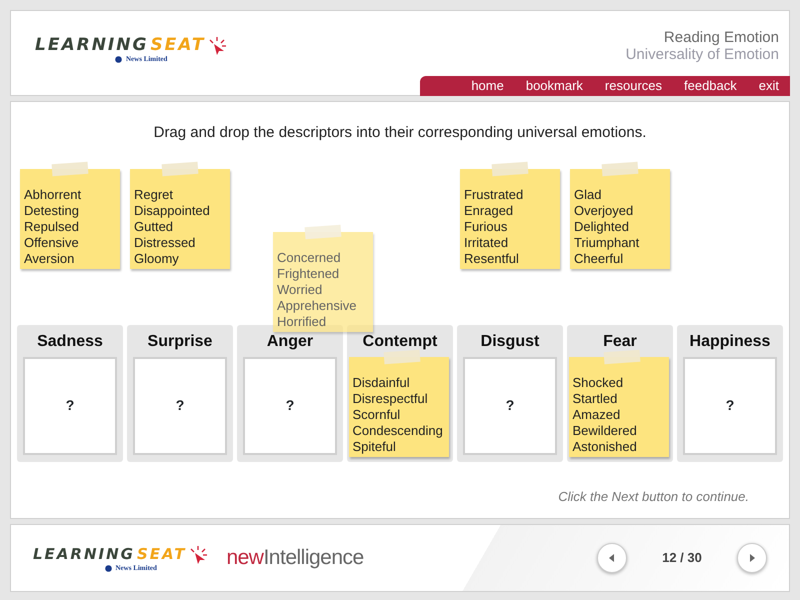 This screenshot has width=800, height=600. Describe the element at coordinates (70, 342) in the screenshot. I see `zone-label: Sadness` at that location.